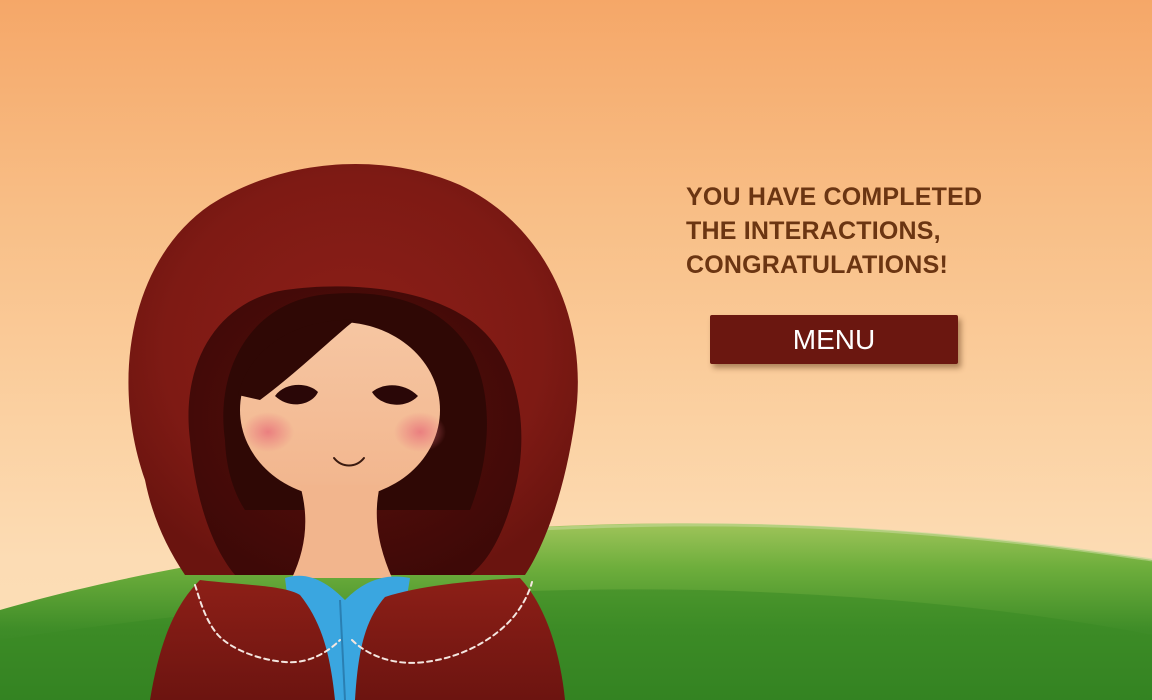 The width and height of the screenshot is (1152, 700). Describe the element at coordinates (834, 197) in the screenshot. I see `completion-message-line: YOU HAVE COMPLETED` at that location.